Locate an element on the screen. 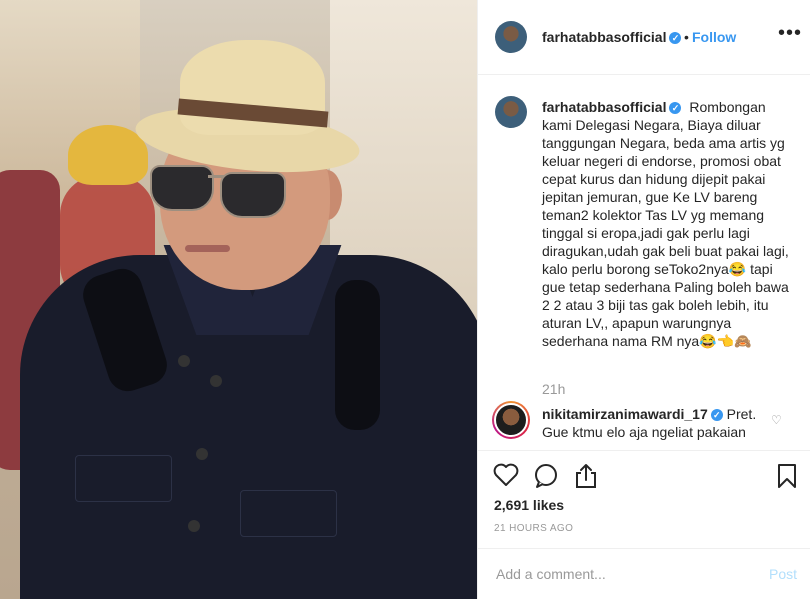 The image size is (810, 600). photo-man-mouth is located at coordinates (207, 248).